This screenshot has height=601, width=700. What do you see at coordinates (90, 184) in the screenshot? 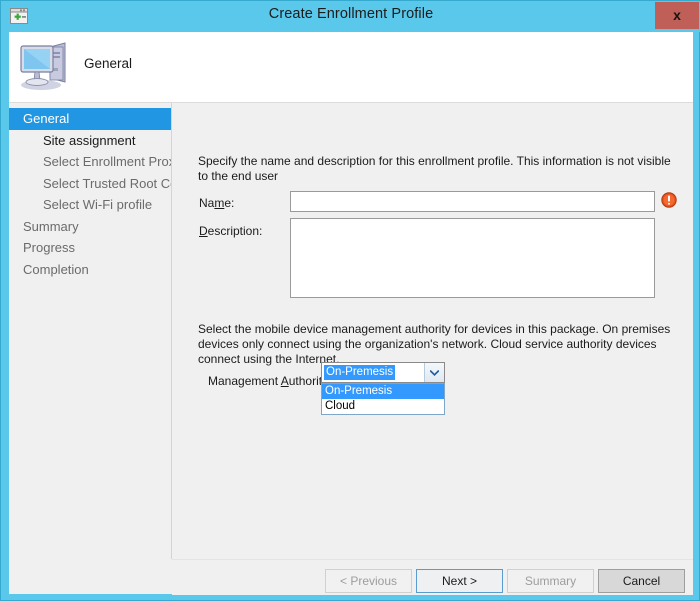
I see `sidebar-item-trusted-root-cert: Select Trusted Root Certif` at bounding box center [90, 184].